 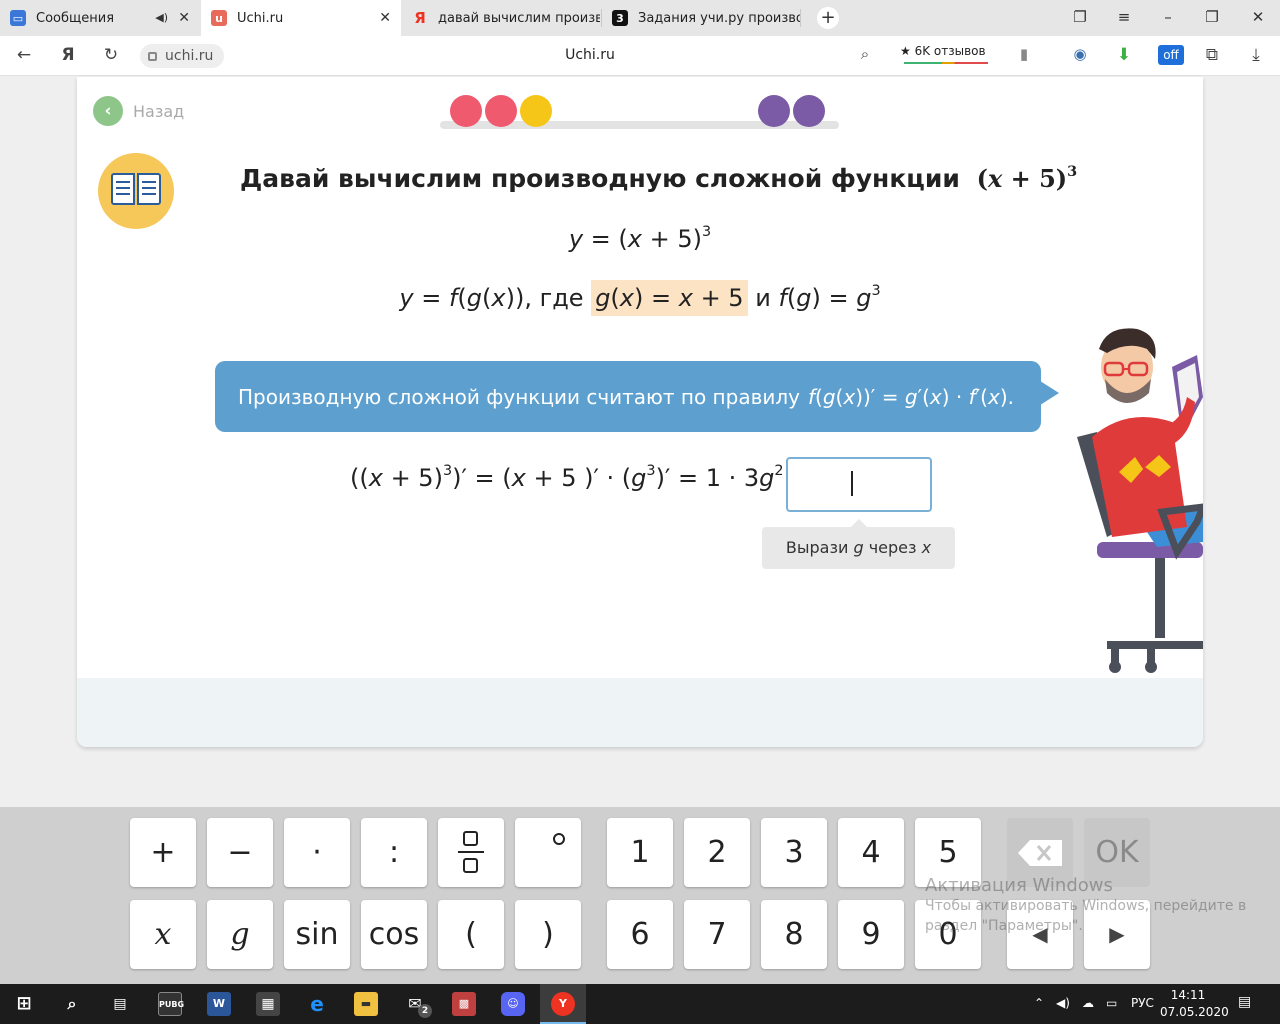 What do you see at coordinates (640, 238) in the screenshot?
I see `function-definition: y = (x + 5)3` at bounding box center [640, 238].